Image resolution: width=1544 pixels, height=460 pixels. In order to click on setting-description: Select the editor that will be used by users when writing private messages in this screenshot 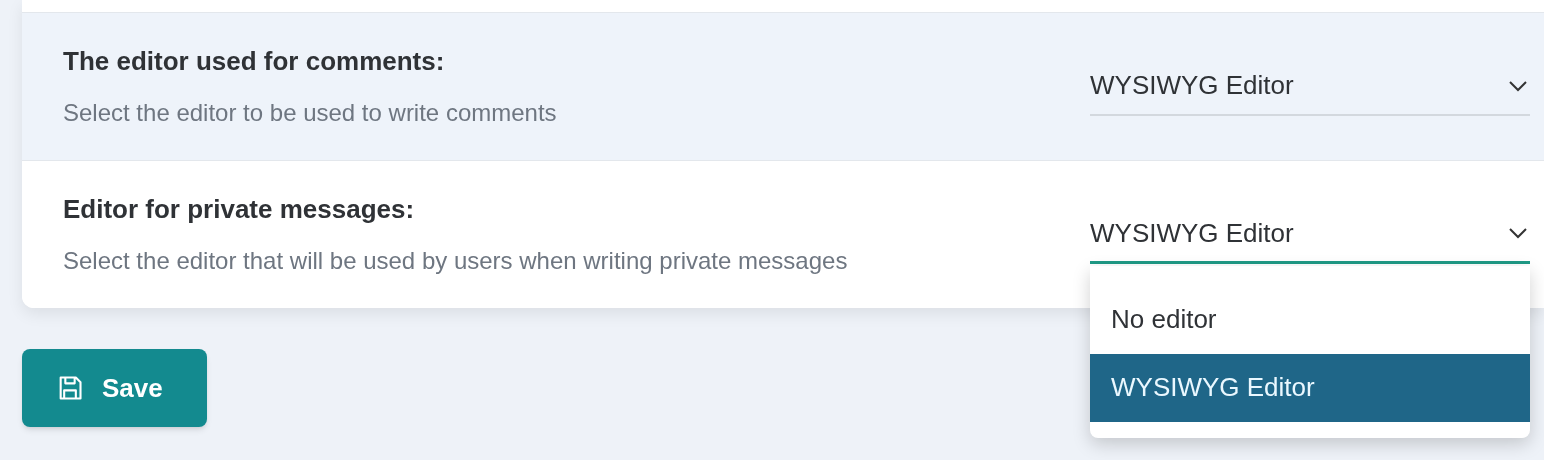, I will do `click(455, 261)`.